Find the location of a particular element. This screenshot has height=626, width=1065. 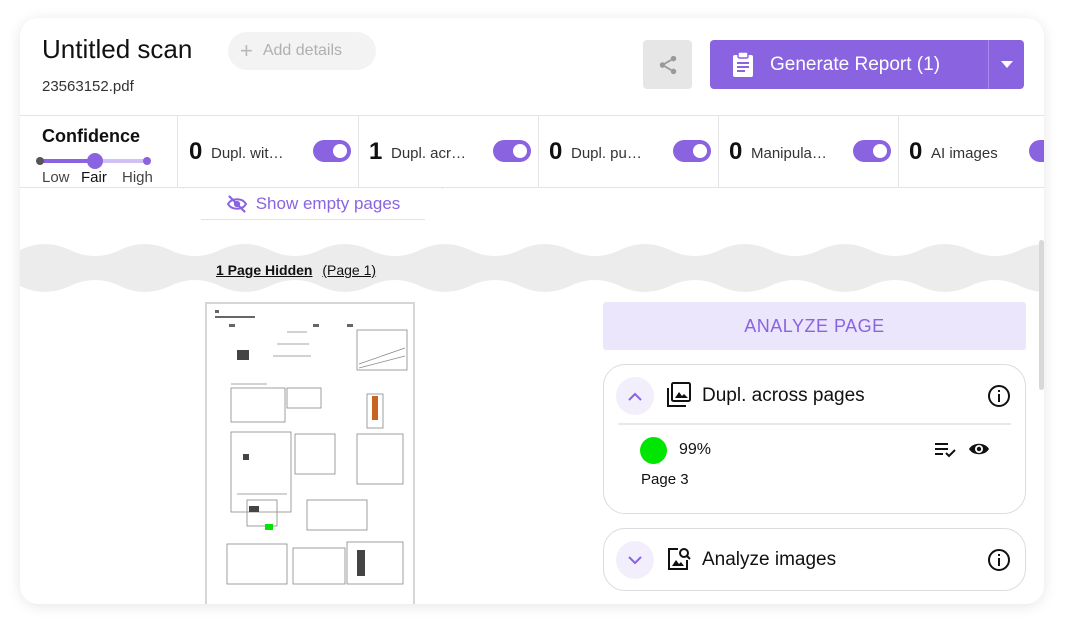

eye-off-icon is located at coordinates (236, 203).